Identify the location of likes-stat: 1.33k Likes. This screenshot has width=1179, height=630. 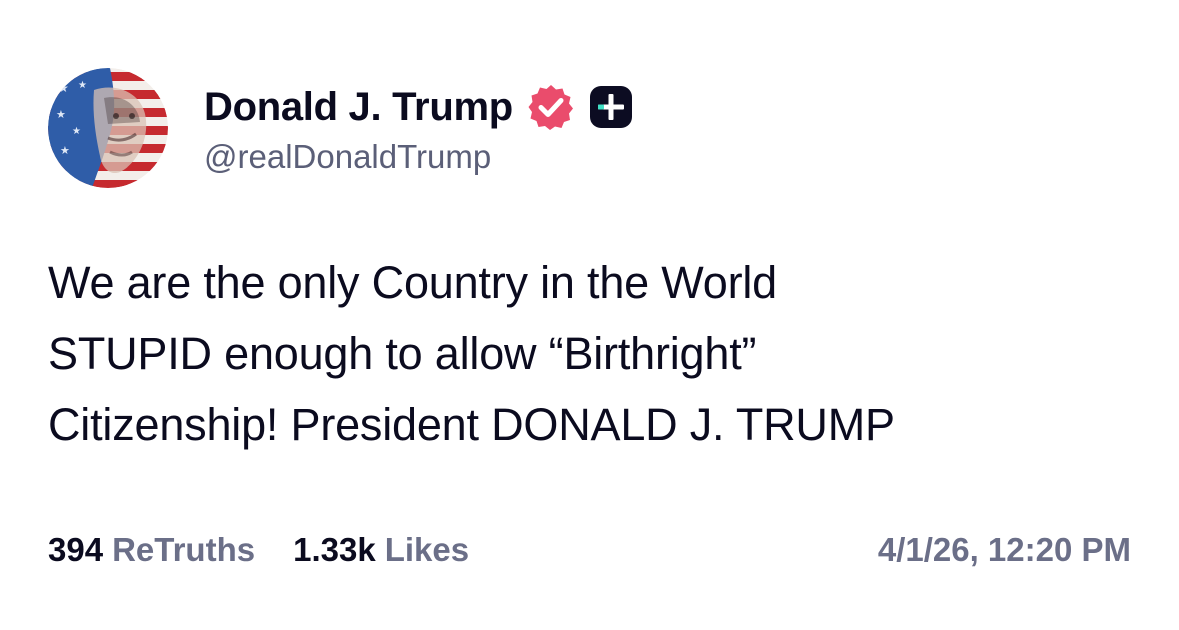
(381, 550).